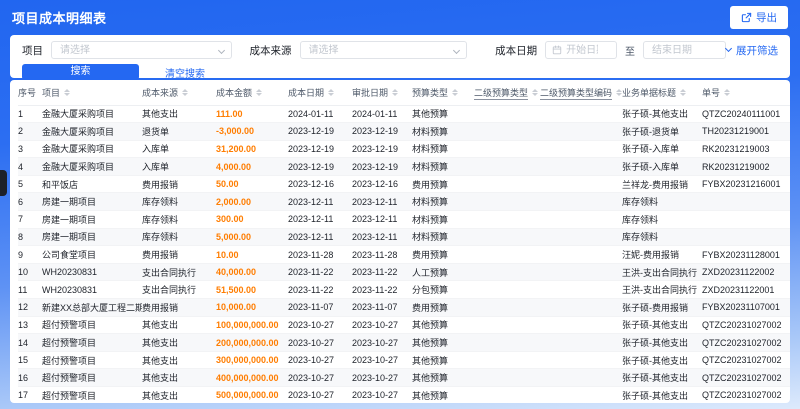 Image resolution: width=800 pixels, height=409 pixels. What do you see at coordinates (30, 272) in the screenshot?
I see `table-cell: 10` at bounding box center [30, 272].